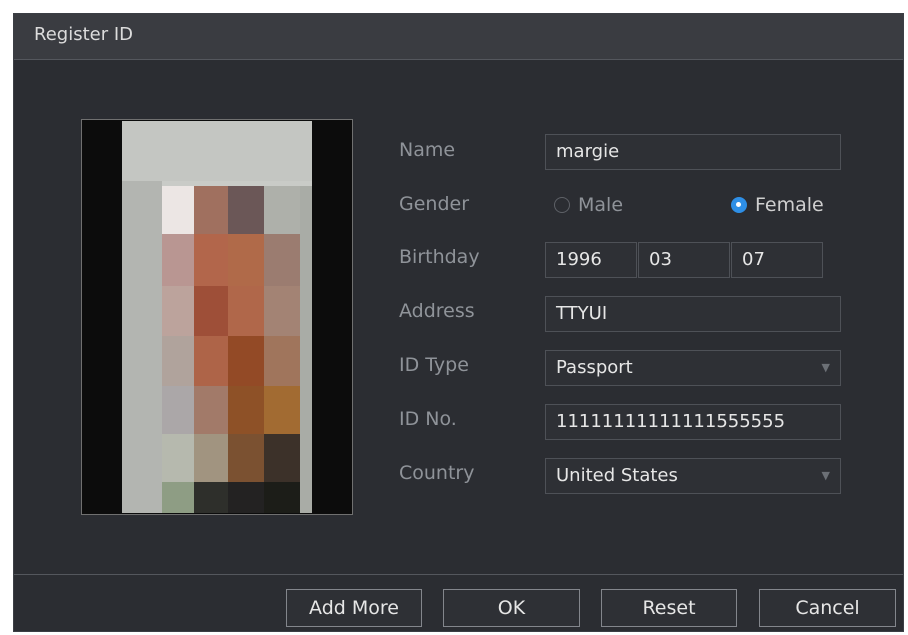 This screenshot has width=908, height=635. What do you see at coordinates (434, 365) in the screenshot?
I see `id-type-label: ID Type` at bounding box center [434, 365].